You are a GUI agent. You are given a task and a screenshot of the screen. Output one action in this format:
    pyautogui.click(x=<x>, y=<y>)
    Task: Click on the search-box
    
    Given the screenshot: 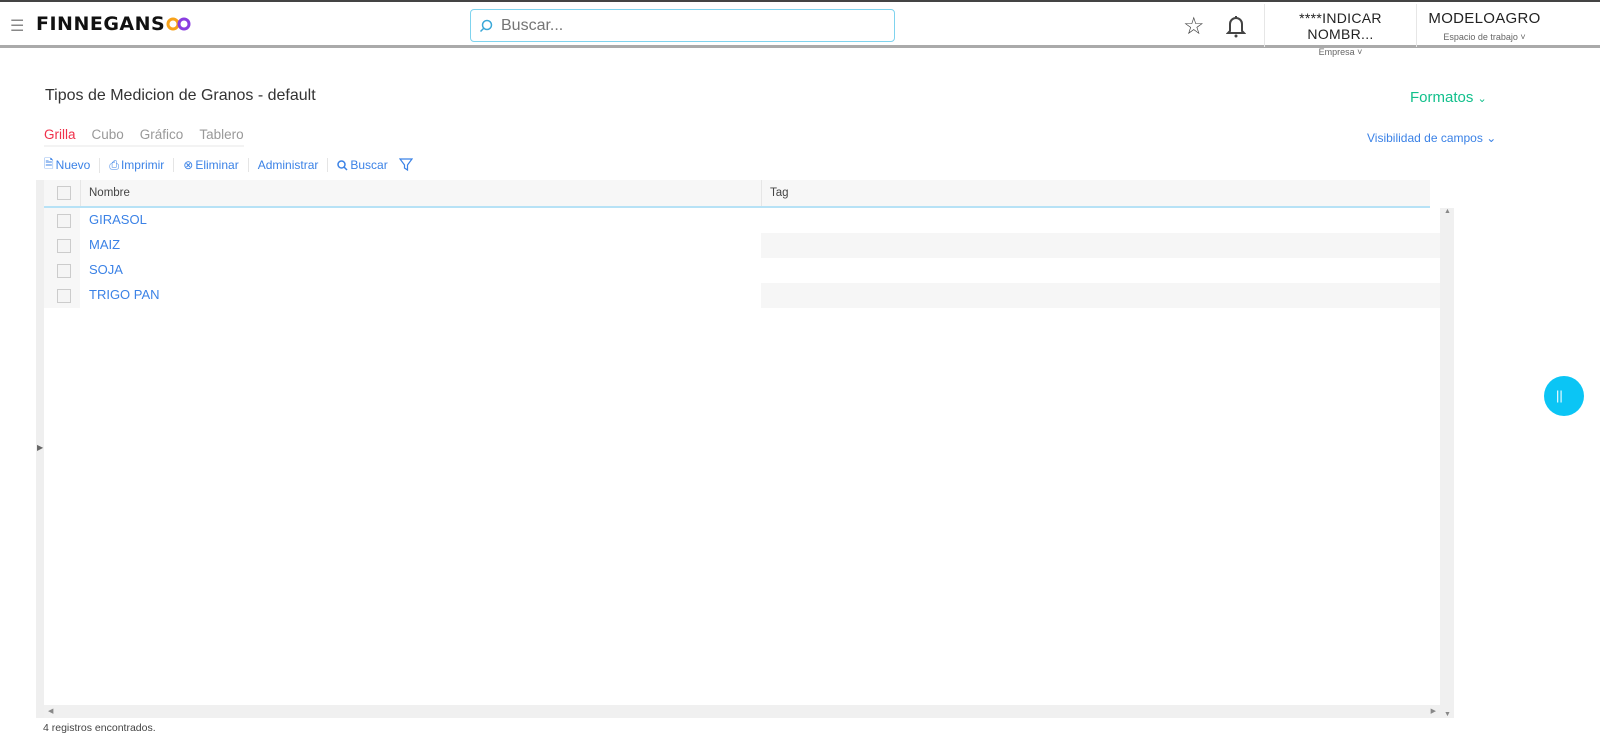 What is the action you would take?
    pyautogui.click(x=682, y=25)
    